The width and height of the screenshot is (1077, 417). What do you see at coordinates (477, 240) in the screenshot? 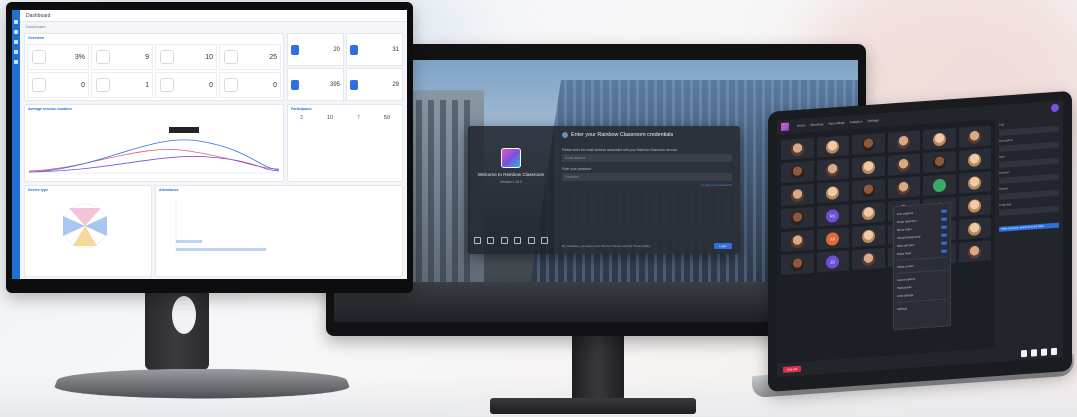
I see `warning-icon` at bounding box center [477, 240].